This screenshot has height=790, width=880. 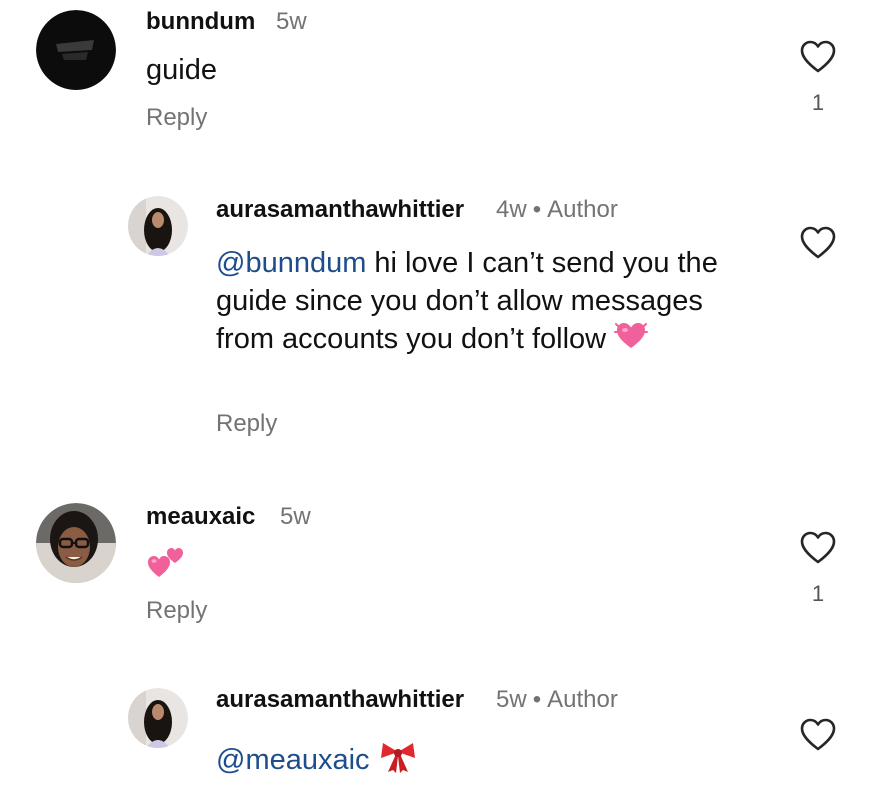 I want to click on ribbon-emoji, so click(x=398, y=761).